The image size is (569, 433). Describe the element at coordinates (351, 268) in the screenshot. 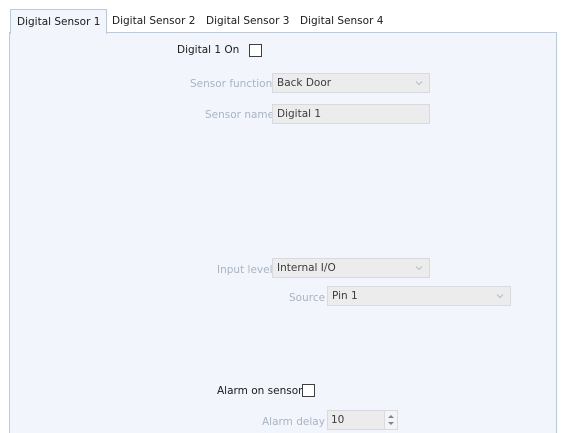

I see `input-level-combo: Internal I/O` at that location.